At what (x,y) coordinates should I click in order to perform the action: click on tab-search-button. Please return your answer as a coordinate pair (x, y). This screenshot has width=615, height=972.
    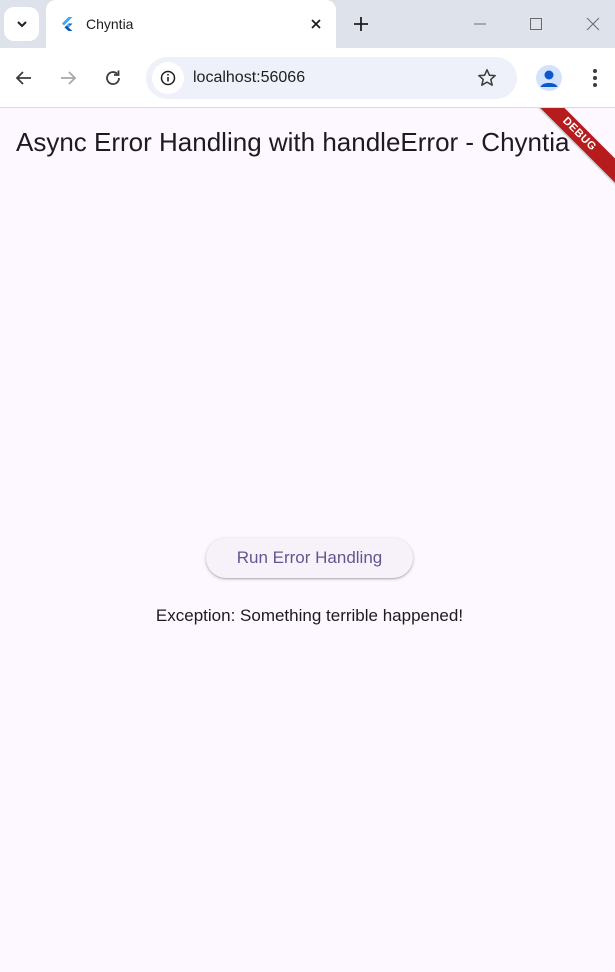
    Looking at the image, I should click on (21, 24).